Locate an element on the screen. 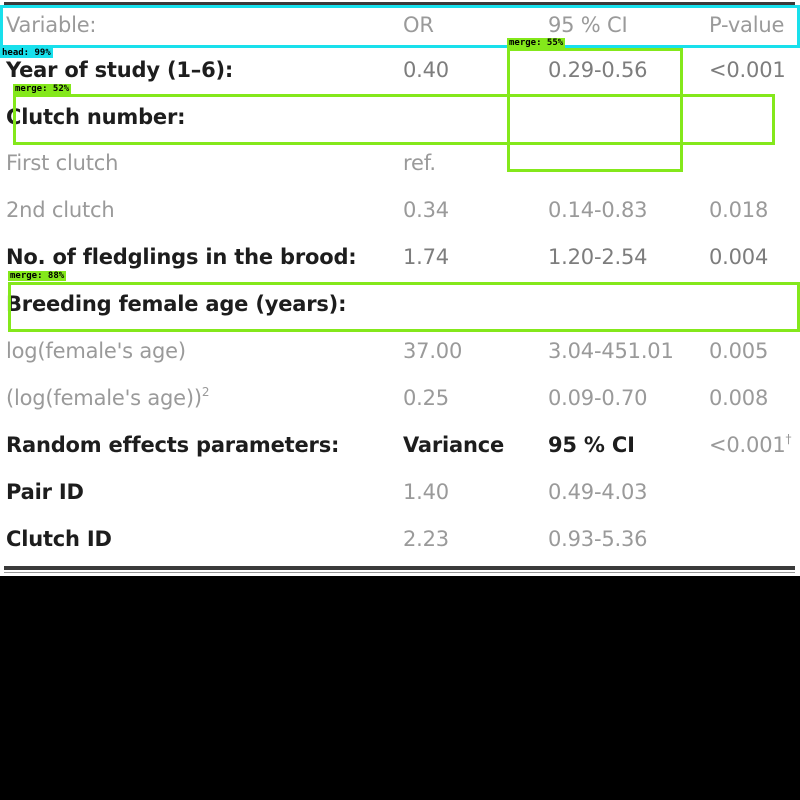 This screenshot has width=800, height=800. row-pvalue-text: <0.001 is located at coordinates (747, 445).